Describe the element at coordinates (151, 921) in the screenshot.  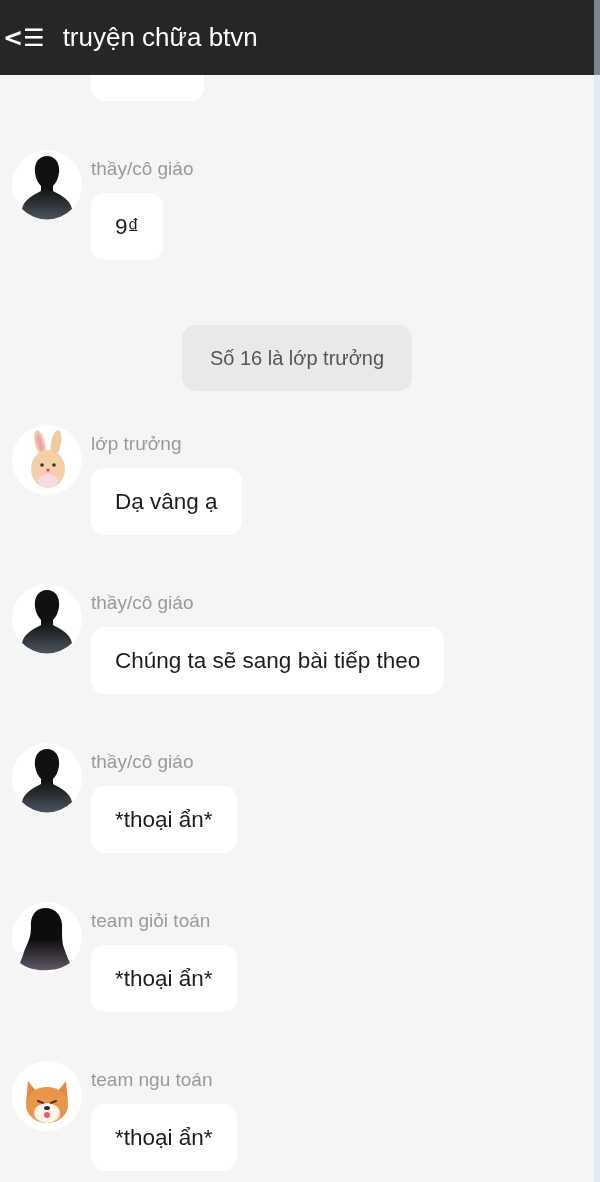
I see `sender-name: team giỏi toán` at that location.